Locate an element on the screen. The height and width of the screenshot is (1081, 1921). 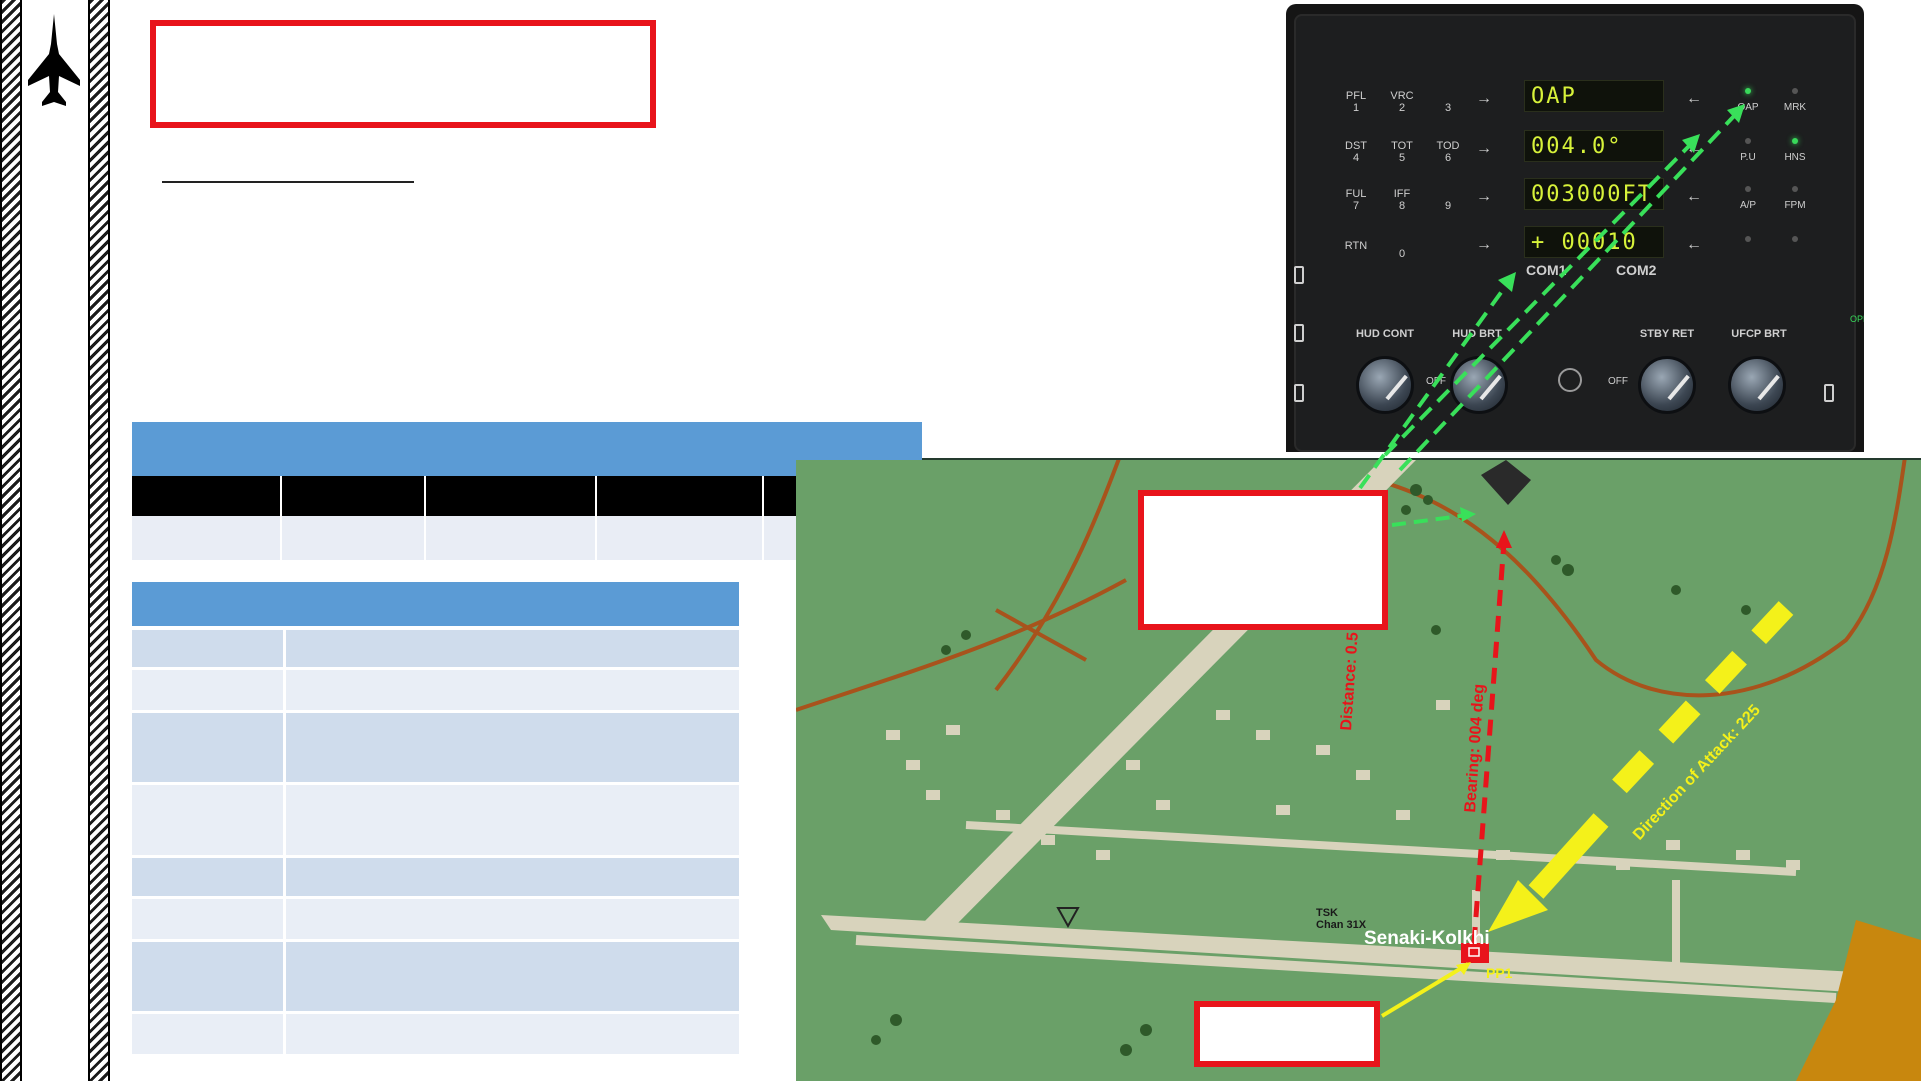
mrk-indicator-light is located at coordinates (1795, 91).